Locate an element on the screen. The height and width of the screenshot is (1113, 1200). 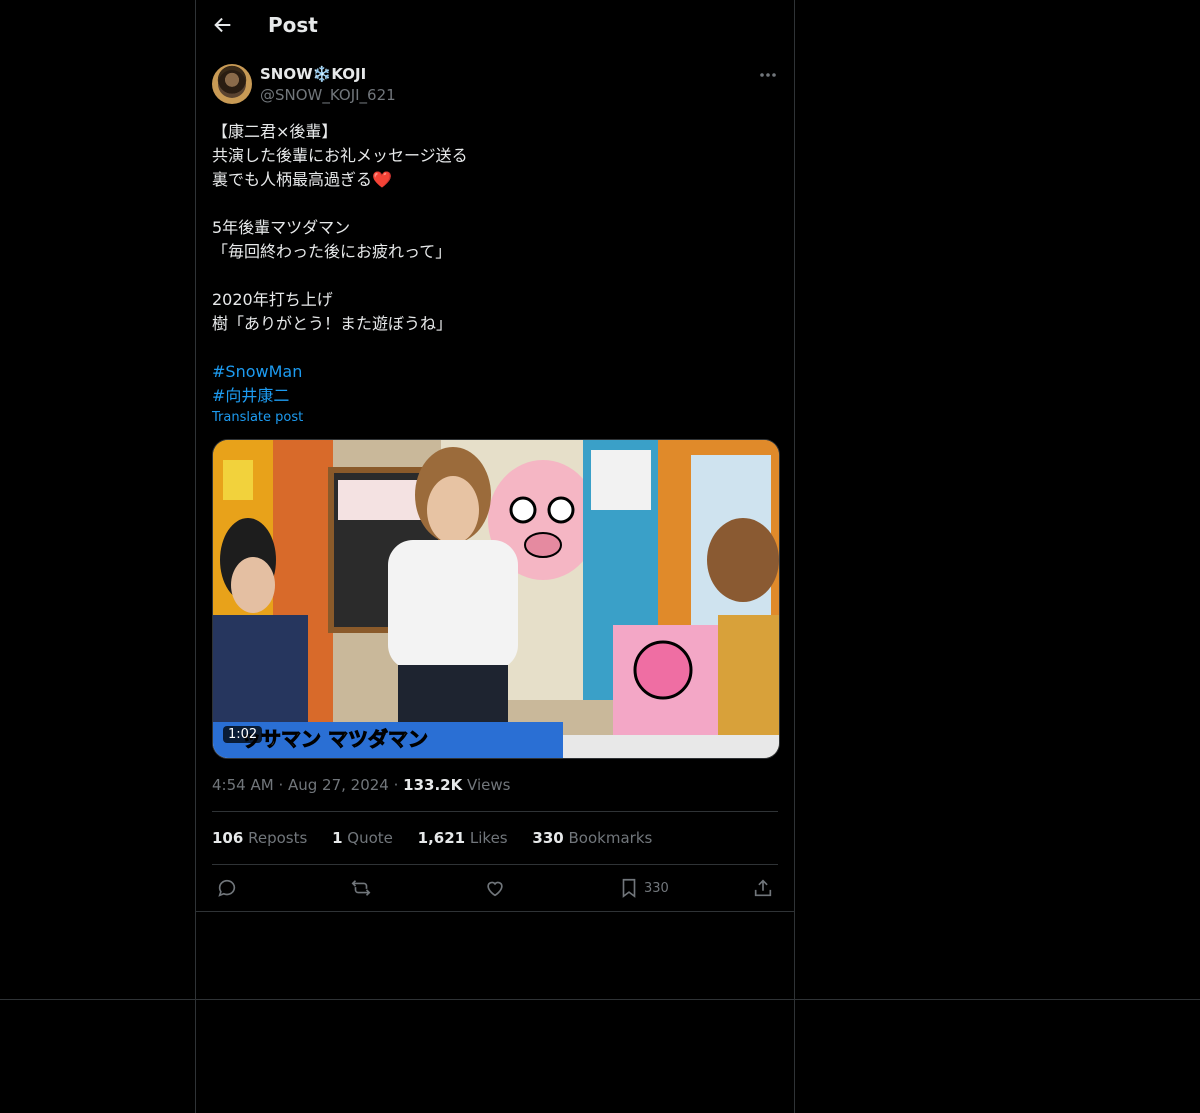
views-count: 133.2K is located at coordinates (433, 785).